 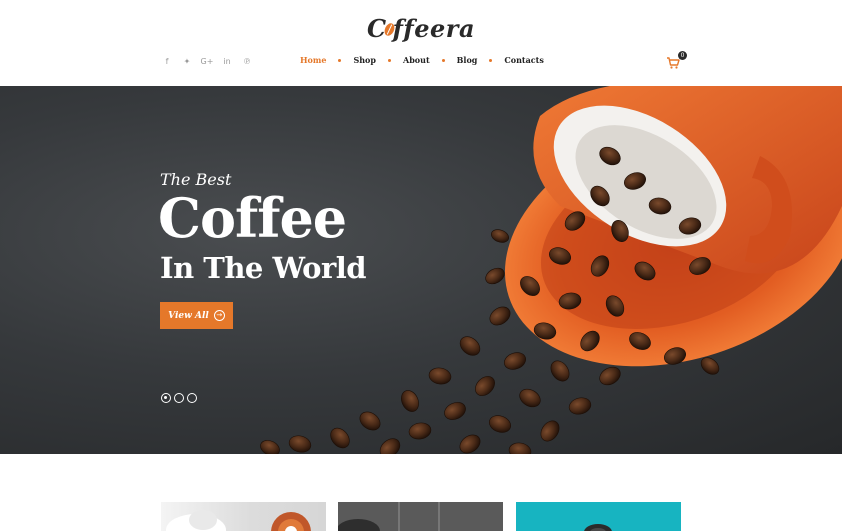 What do you see at coordinates (187, 62) in the screenshot?
I see `twitter-icon: ✦` at bounding box center [187, 62].